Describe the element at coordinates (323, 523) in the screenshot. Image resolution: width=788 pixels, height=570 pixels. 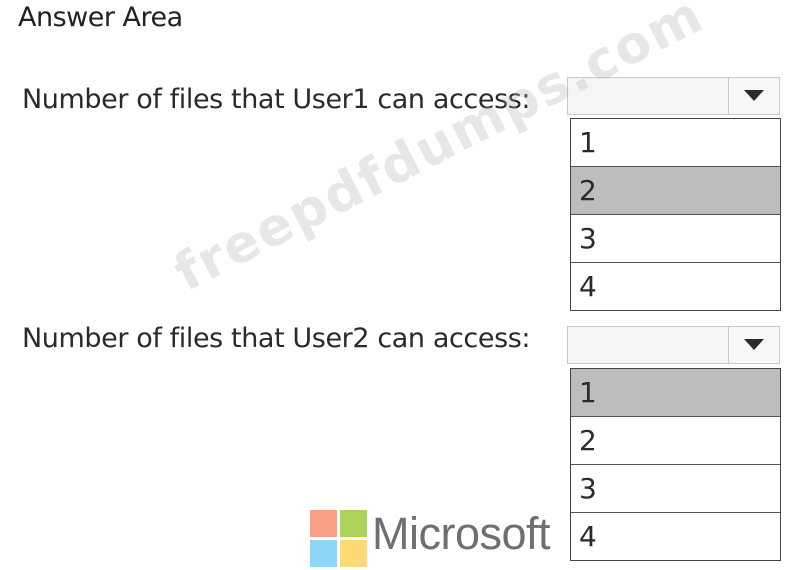
I see `logo-square-red` at that location.